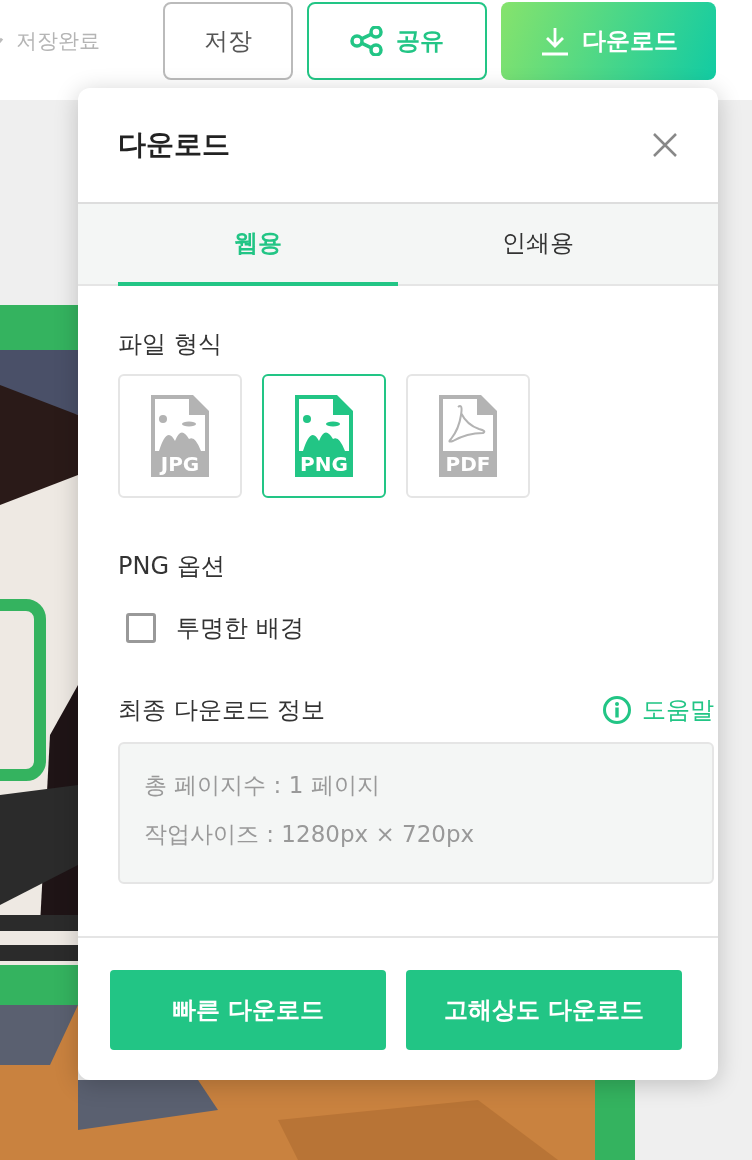 The image size is (752, 1160). I want to click on help-link: 도움말, so click(658, 710).